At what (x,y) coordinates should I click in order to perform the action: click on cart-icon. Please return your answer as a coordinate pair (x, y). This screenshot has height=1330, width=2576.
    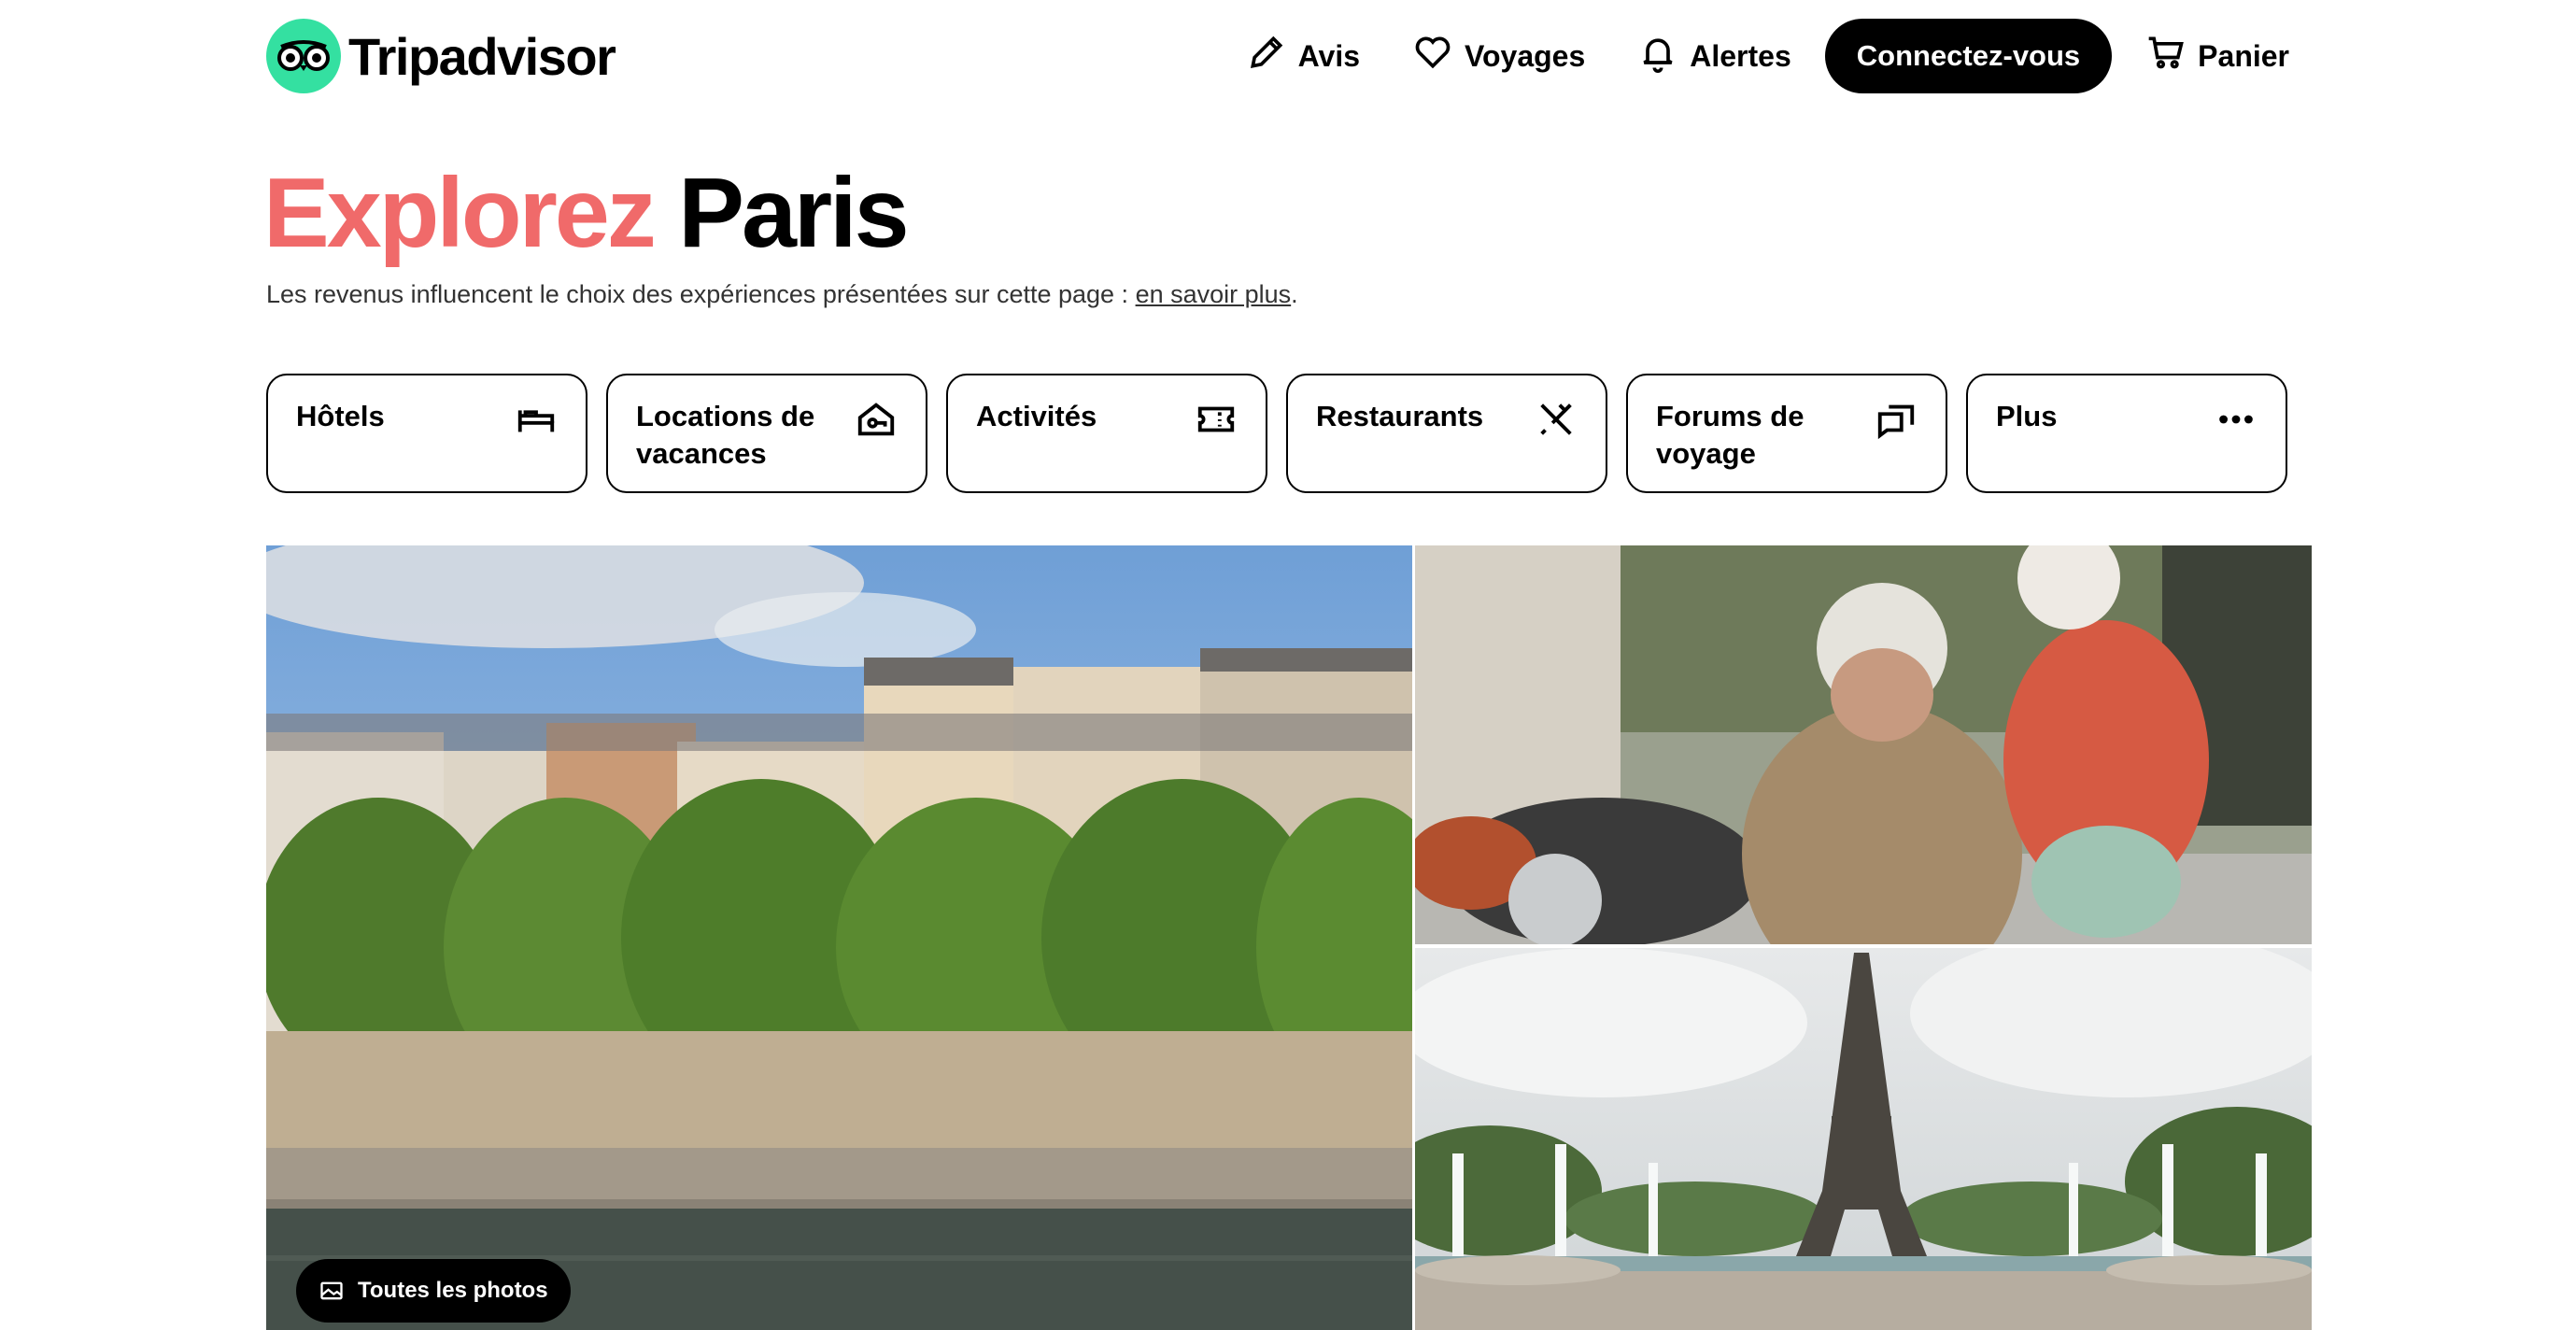
    Looking at the image, I should click on (2166, 56).